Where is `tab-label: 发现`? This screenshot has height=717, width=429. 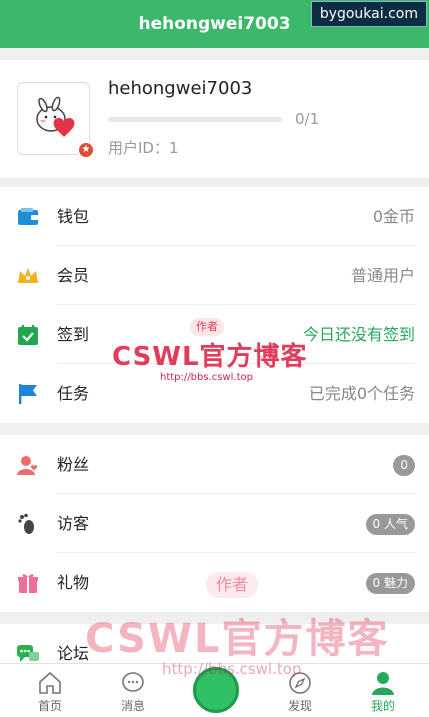
tab-label: 发现 is located at coordinates (299, 706).